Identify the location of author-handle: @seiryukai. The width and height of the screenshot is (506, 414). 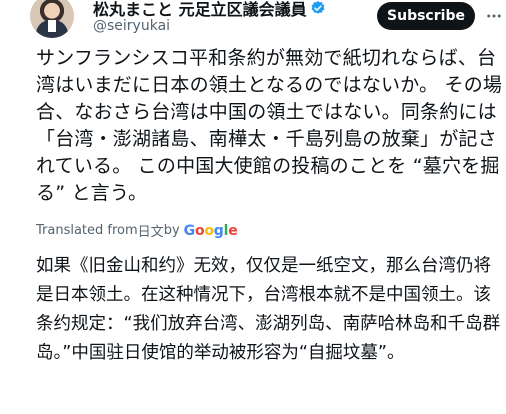
(131, 26).